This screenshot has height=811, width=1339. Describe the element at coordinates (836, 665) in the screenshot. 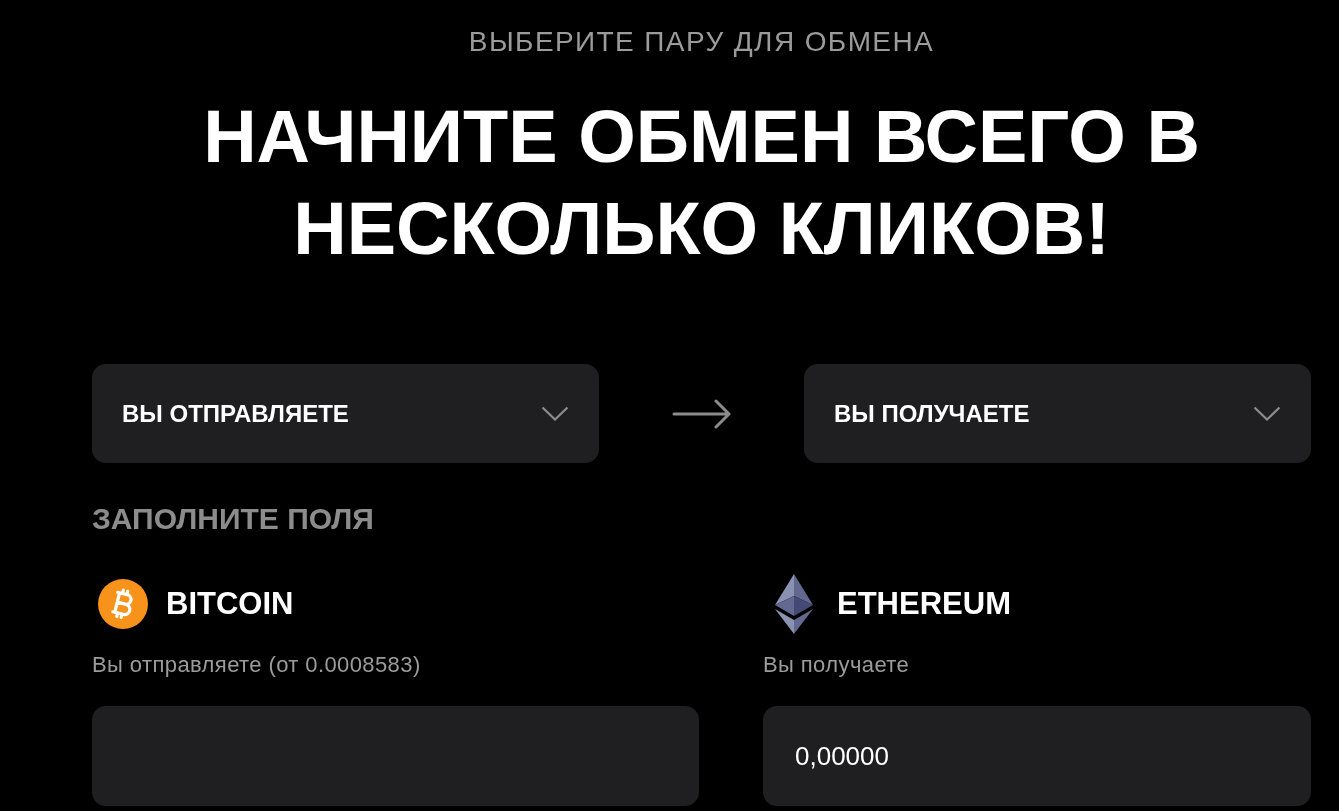

I see `field-label: Вы получаете` at that location.